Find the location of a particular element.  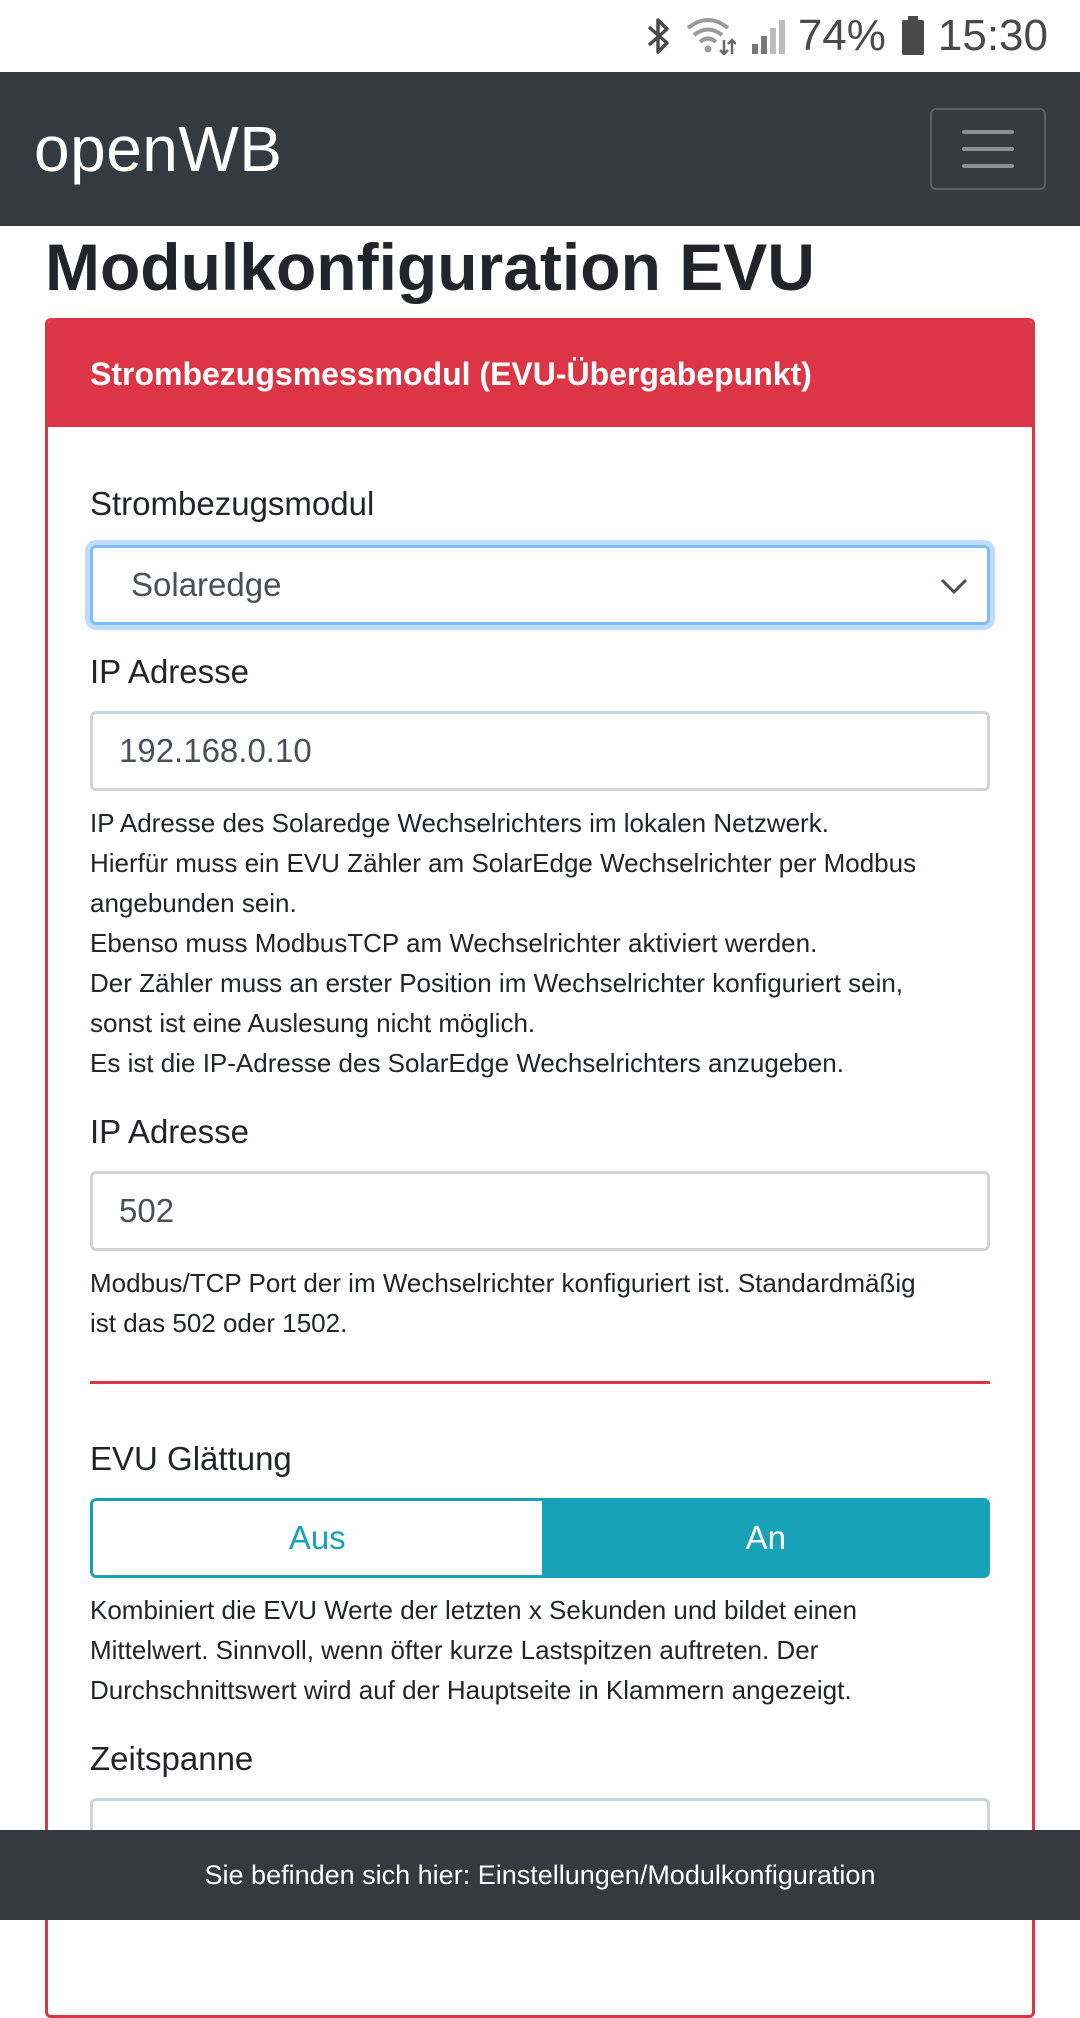

smoothing-toggle-group: Aus An is located at coordinates (540, 1538).